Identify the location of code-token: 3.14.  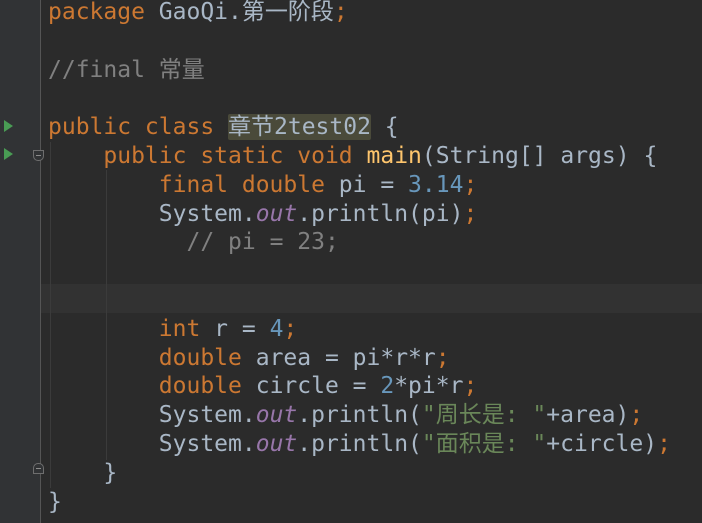
(436, 184).